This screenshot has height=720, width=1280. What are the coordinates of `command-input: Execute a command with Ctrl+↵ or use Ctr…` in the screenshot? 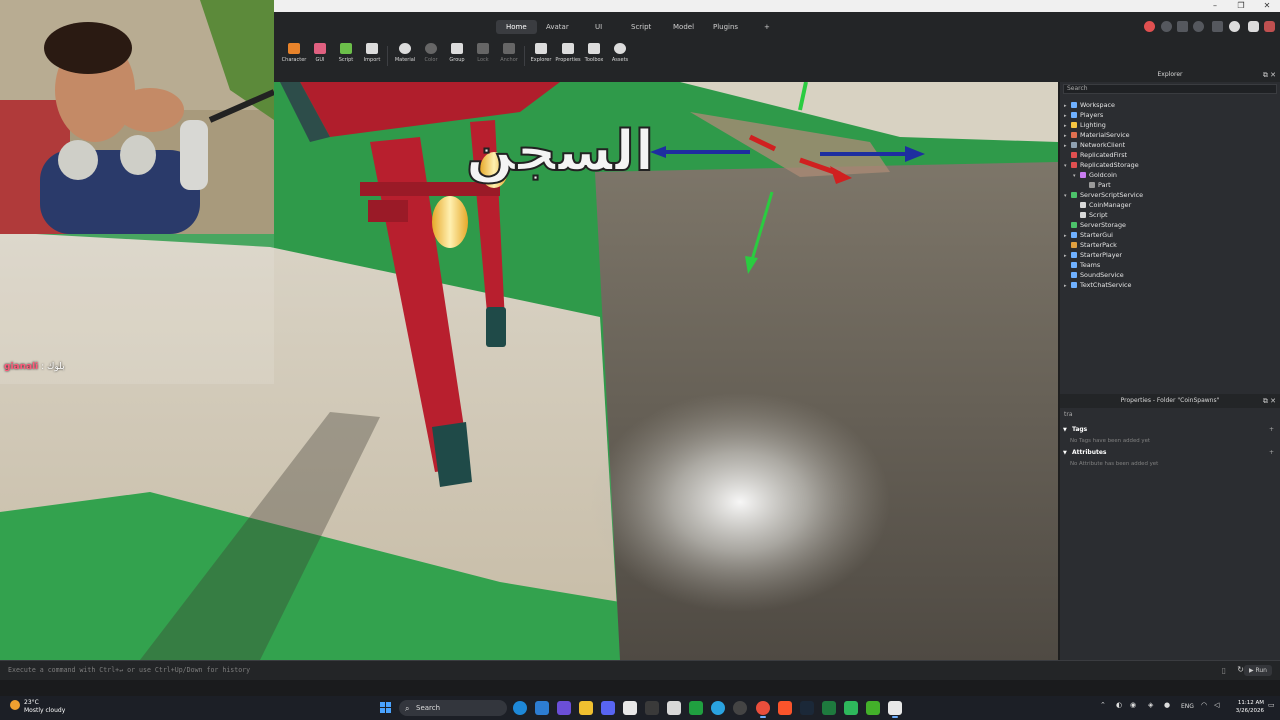 It's located at (129, 670).